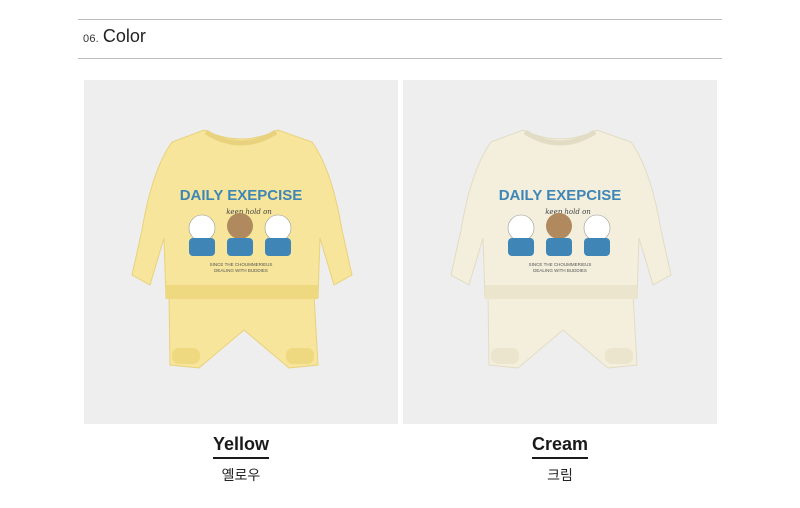 The width and height of the screenshot is (800, 508). I want to click on section-number: 06., so click(91, 39).